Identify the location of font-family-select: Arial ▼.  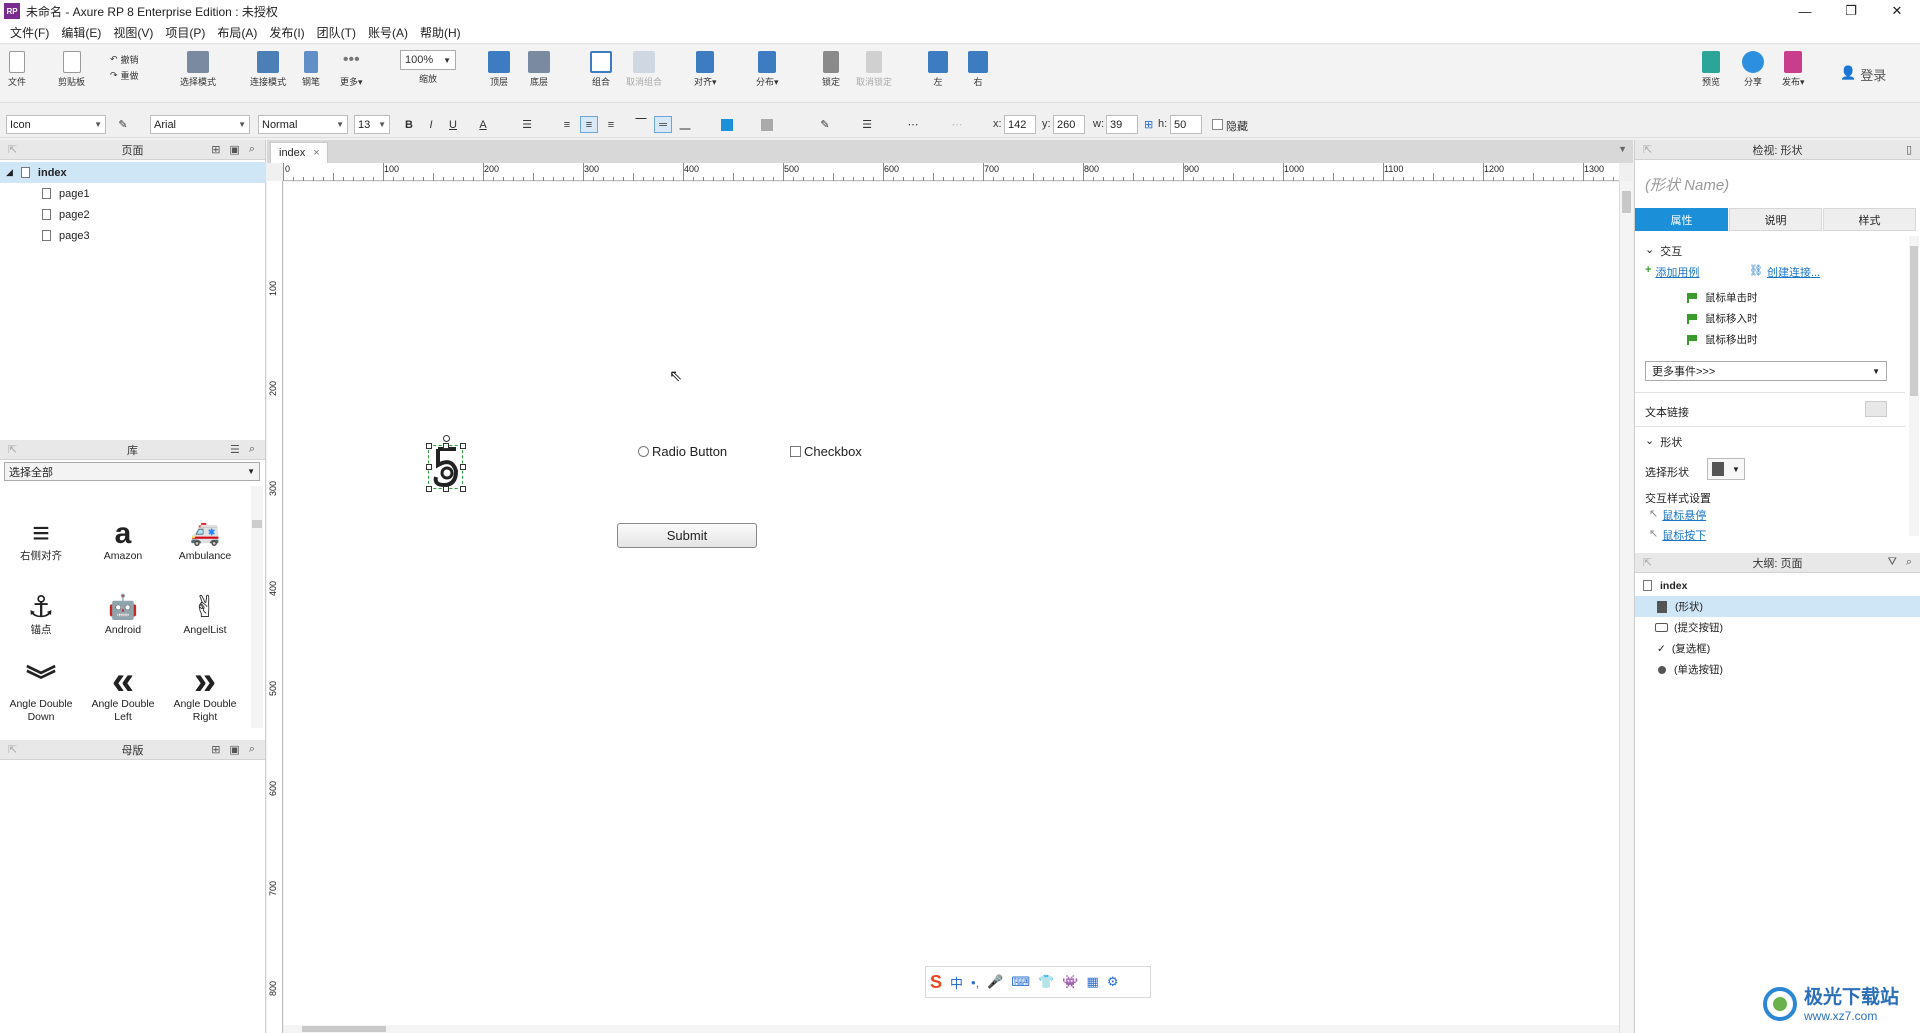
(200, 124).